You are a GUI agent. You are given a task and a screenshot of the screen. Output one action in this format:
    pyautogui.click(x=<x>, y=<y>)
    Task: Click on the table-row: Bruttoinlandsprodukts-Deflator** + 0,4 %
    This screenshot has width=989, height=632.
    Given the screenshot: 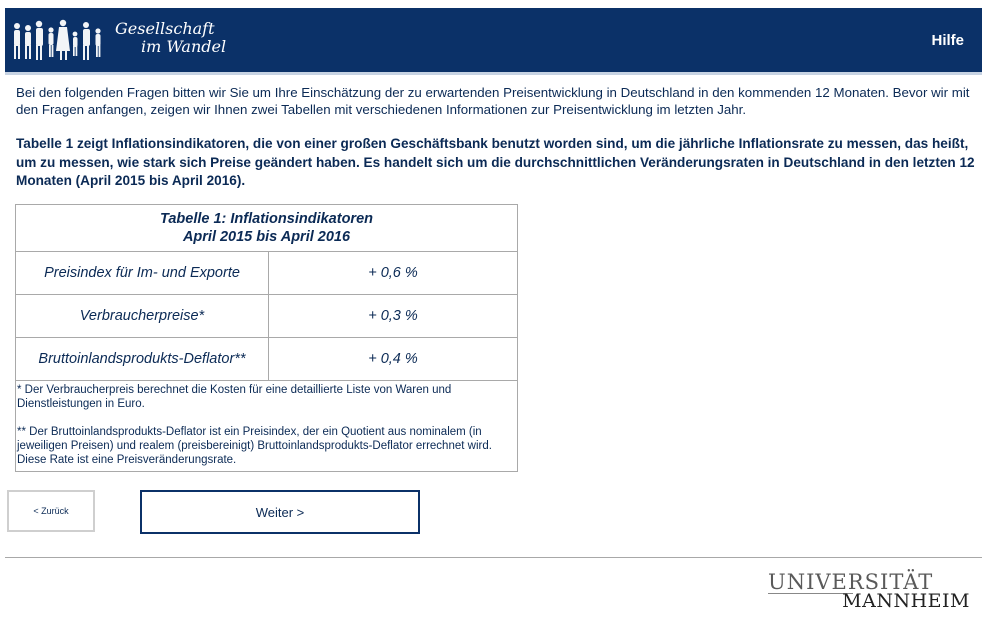 What is the action you would take?
    pyautogui.click(x=266, y=359)
    